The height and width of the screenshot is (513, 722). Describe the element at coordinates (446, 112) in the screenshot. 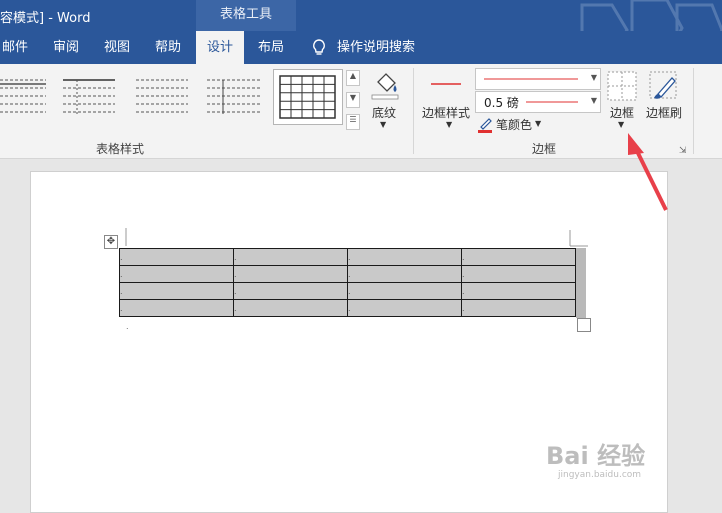

I see `border-styles-button: 边框样式` at that location.